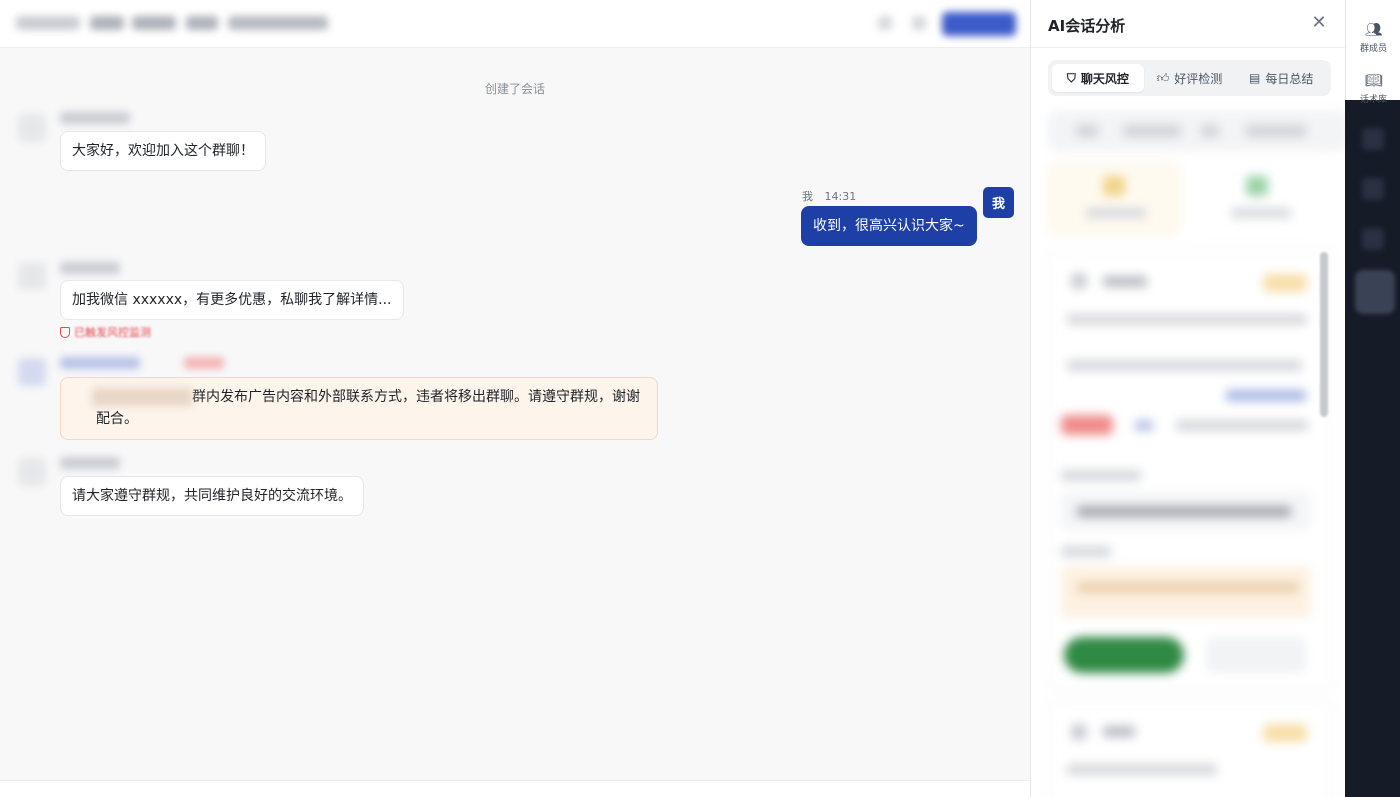 The height and width of the screenshot is (797, 1400). What do you see at coordinates (212, 496) in the screenshot?
I see `message-bubble: 请大家遵守群规，共同维护良好的交流环境。` at bounding box center [212, 496].